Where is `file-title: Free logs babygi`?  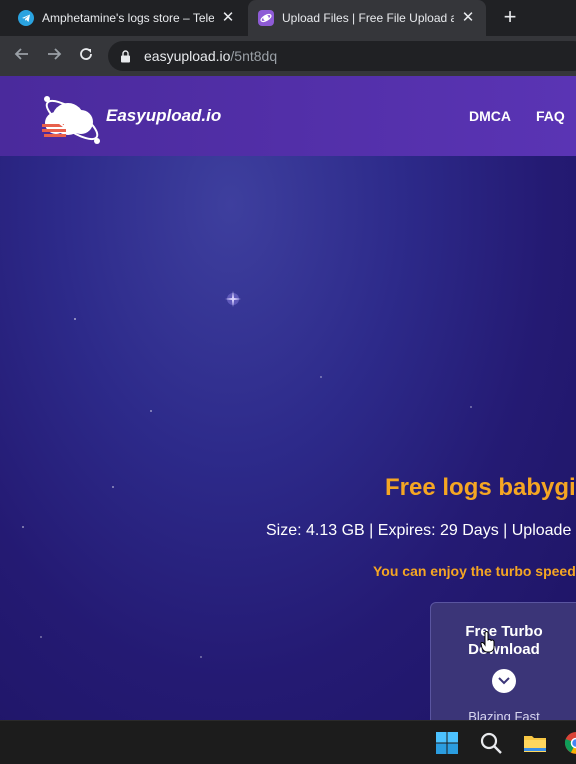 file-title: Free logs babygi is located at coordinates (480, 488).